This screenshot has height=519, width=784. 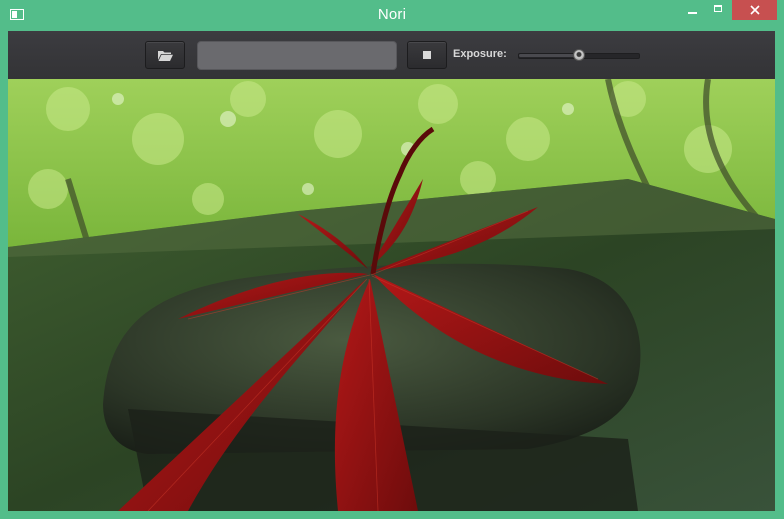 I want to click on exposure-slider-knob, so click(x=579, y=55).